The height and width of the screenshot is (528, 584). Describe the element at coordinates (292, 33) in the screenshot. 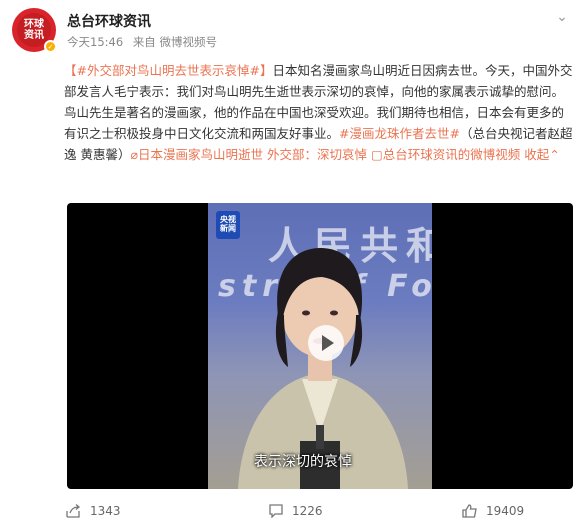

I see `post-header: 环球 资讯 ✓ 总台环球资讯 今天15:46 来自 微博视频号 ⌄` at that location.